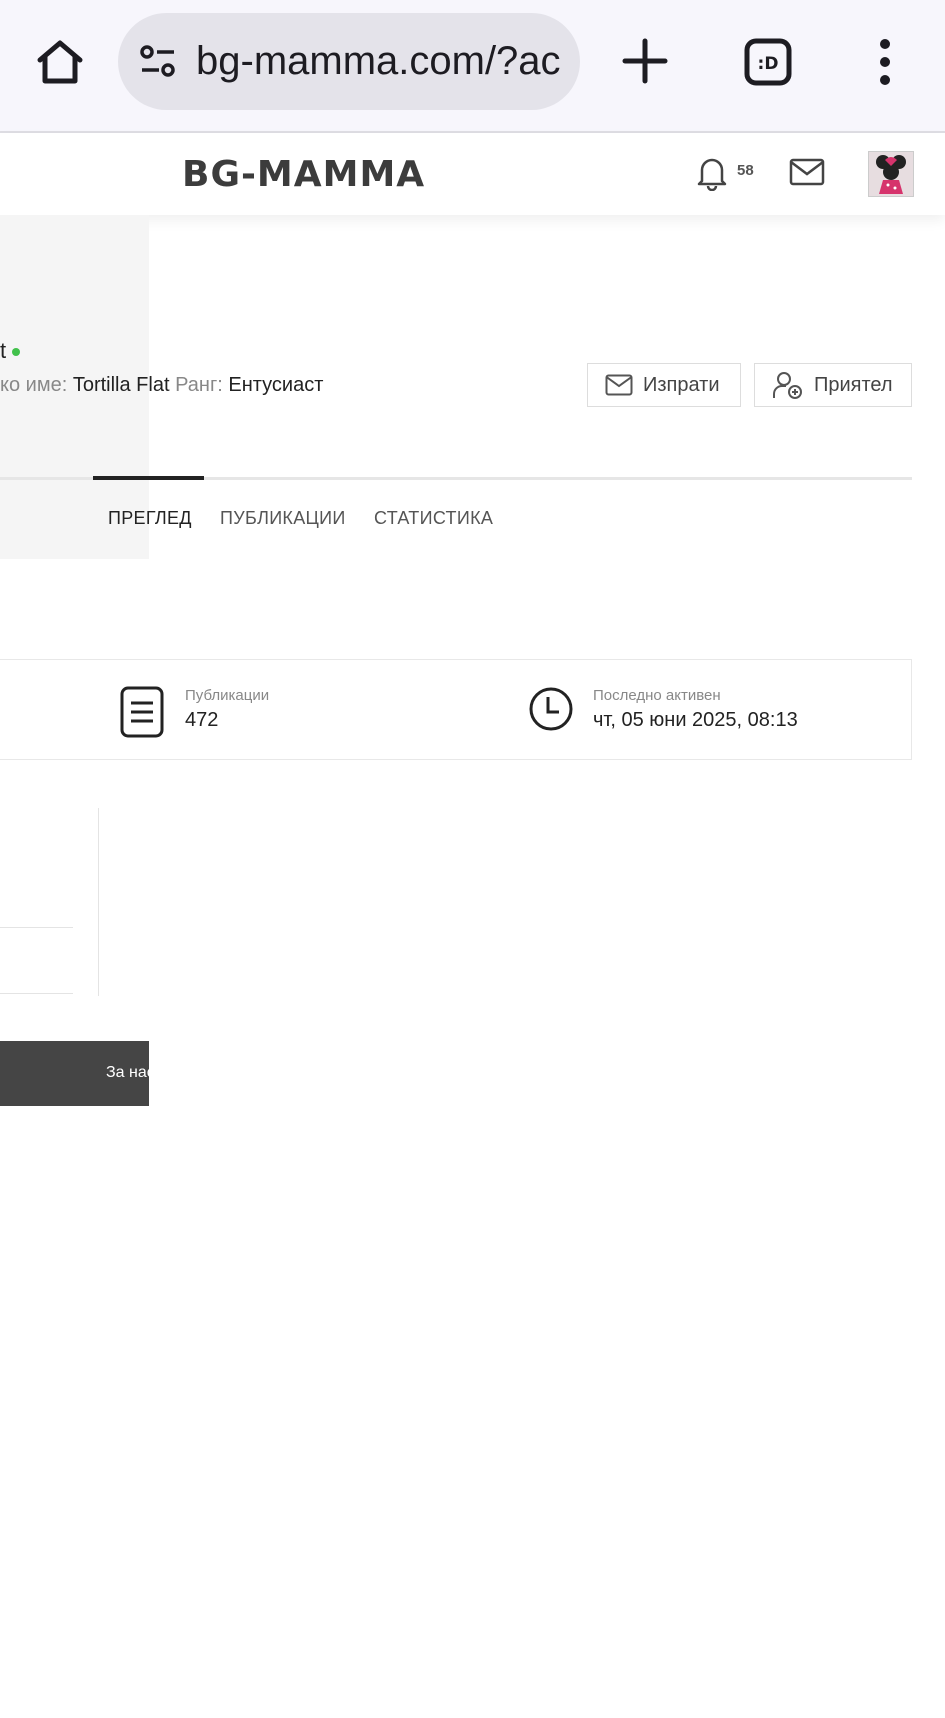  What do you see at coordinates (150, 518) in the screenshot?
I see `tab-overview: ПРЕГЛЕД` at bounding box center [150, 518].